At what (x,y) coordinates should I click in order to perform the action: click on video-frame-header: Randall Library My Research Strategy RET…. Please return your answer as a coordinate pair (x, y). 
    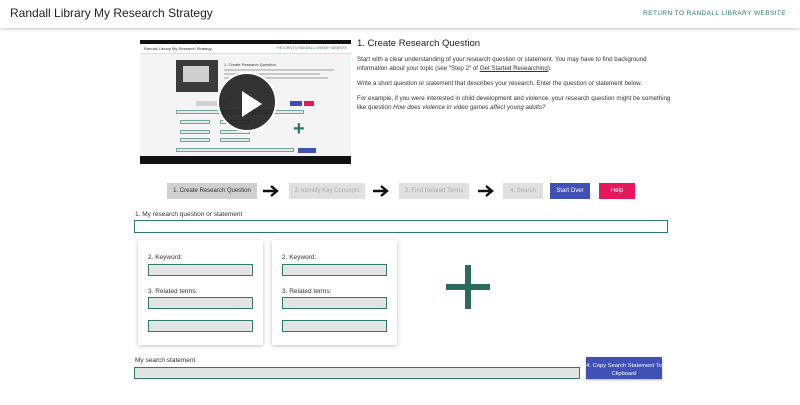
    Looking at the image, I should click on (245, 49).